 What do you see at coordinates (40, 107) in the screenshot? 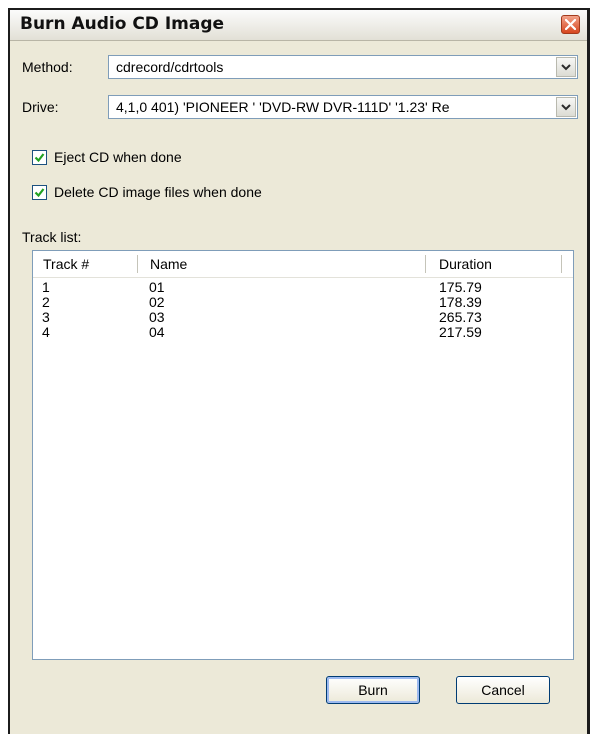
I see `drive-label: Drive:` at bounding box center [40, 107].